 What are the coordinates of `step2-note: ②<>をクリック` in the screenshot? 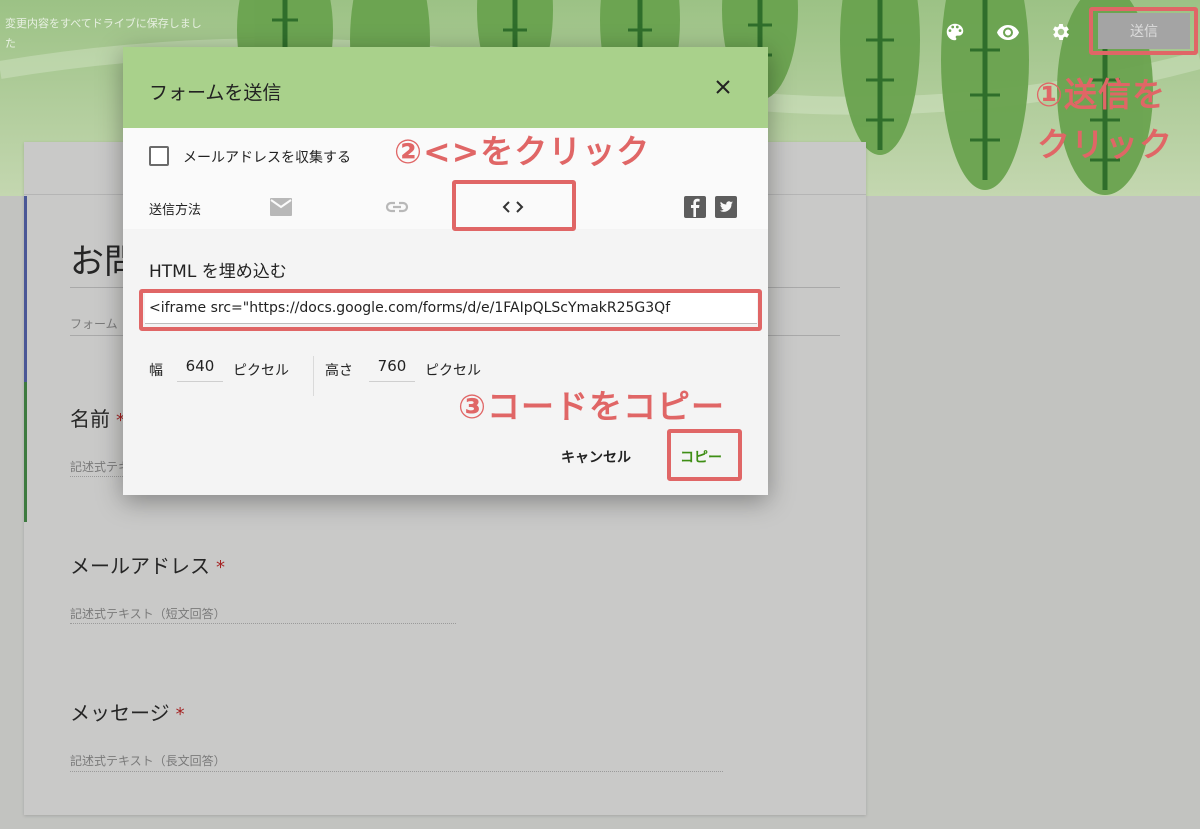 It's located at (522, 151).